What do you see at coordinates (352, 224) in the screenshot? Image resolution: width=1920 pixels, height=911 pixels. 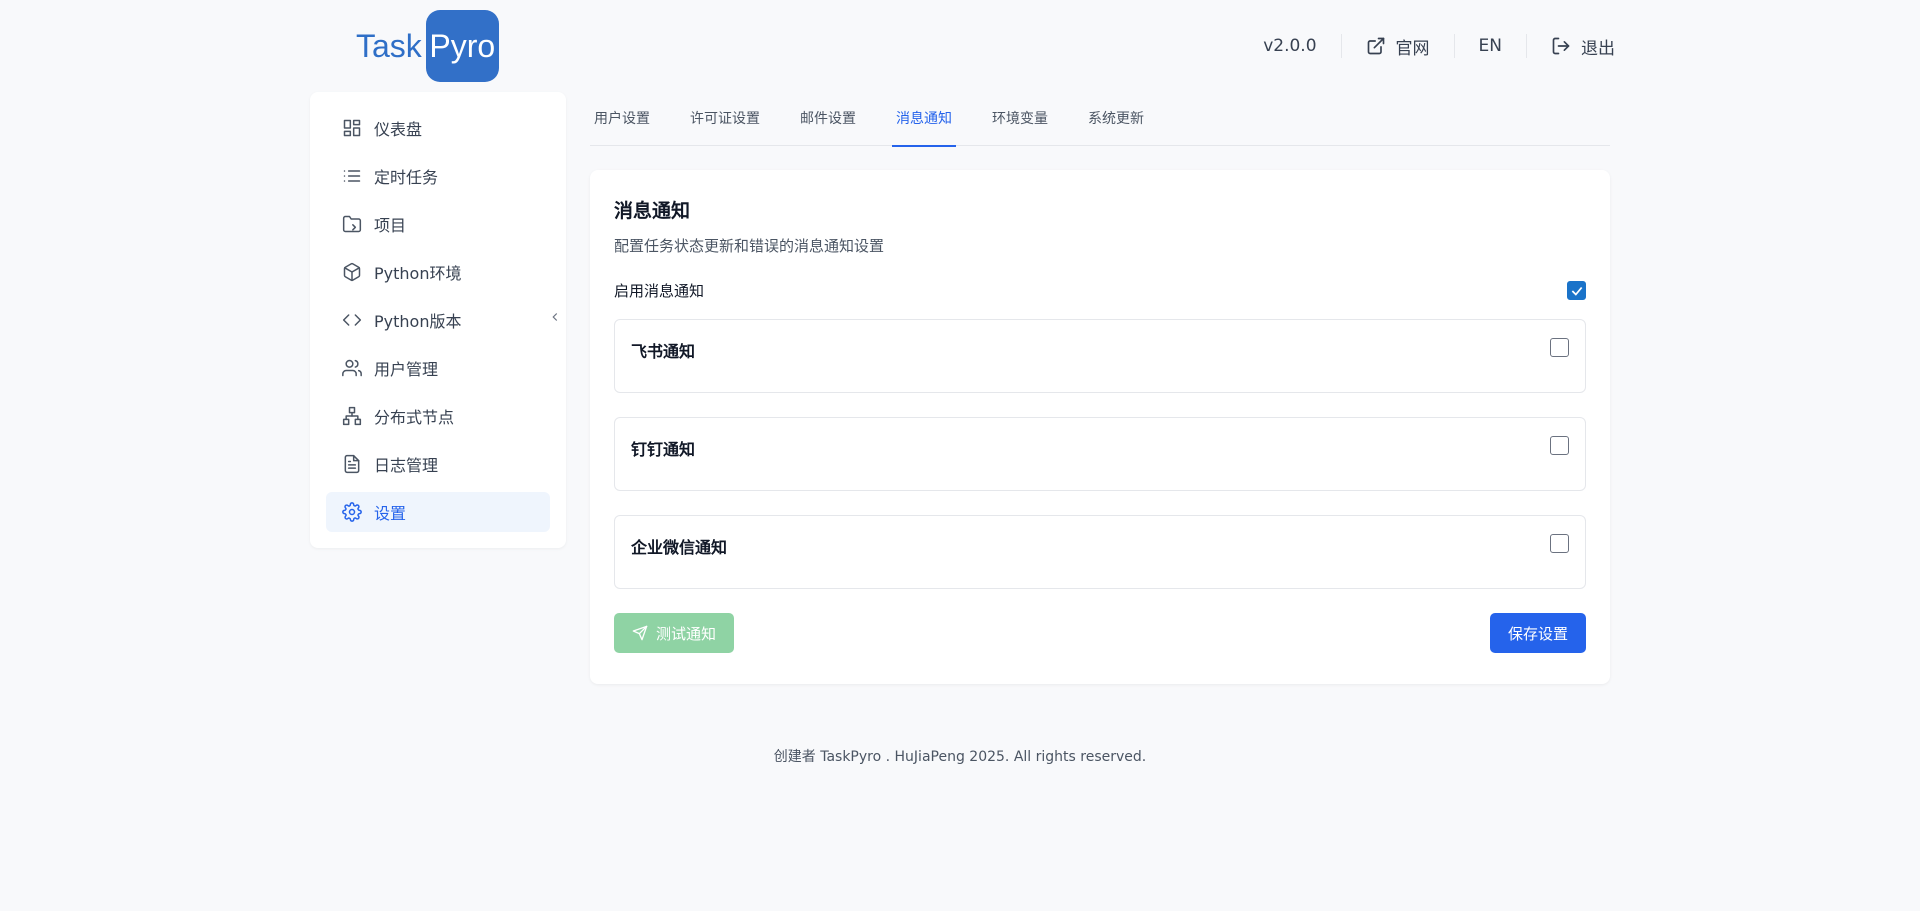 I see `folder-icon` at bounding box center [352, 224].